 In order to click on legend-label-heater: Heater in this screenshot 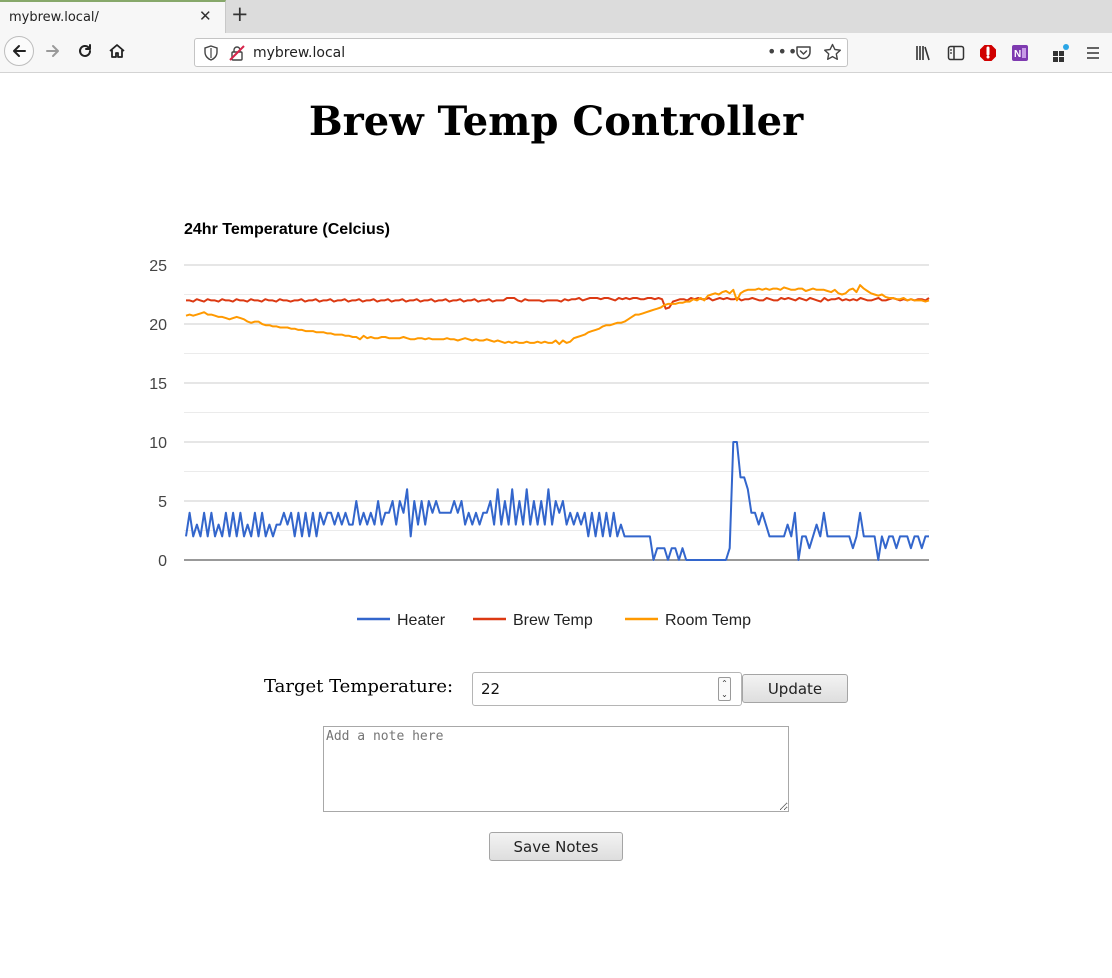, I will do `click(421, 620)`.